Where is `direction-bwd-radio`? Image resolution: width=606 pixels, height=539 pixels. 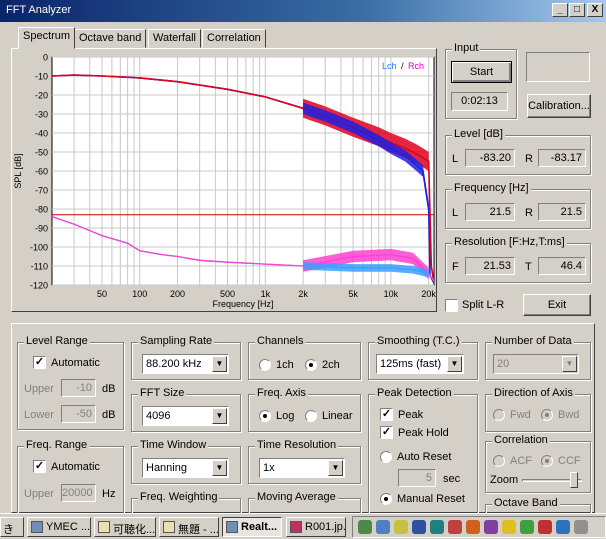 direction-bwd-radio is located at coordinates (547, 415).